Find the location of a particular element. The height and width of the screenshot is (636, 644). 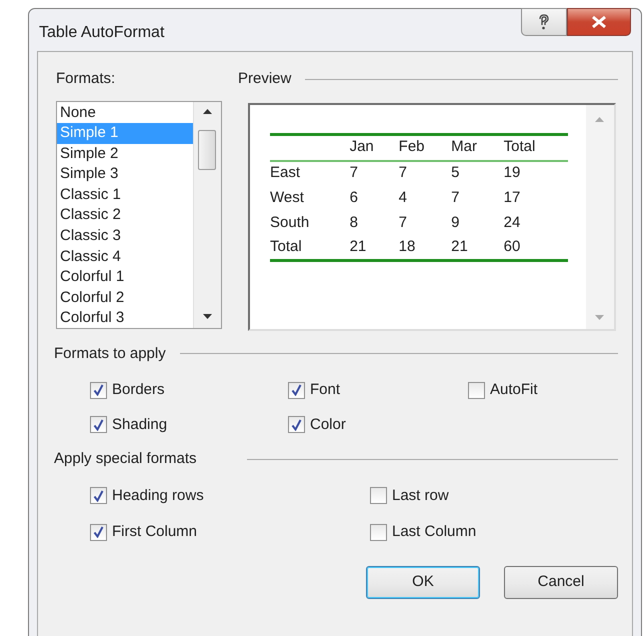

window-title: Table AutoFormat is located at coordinates (101, 33).